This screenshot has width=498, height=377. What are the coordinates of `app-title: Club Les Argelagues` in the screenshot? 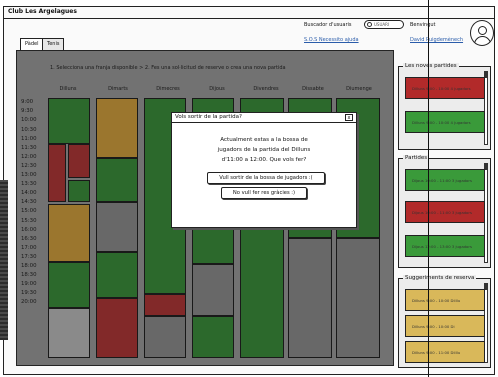 It's located at (42, 11).